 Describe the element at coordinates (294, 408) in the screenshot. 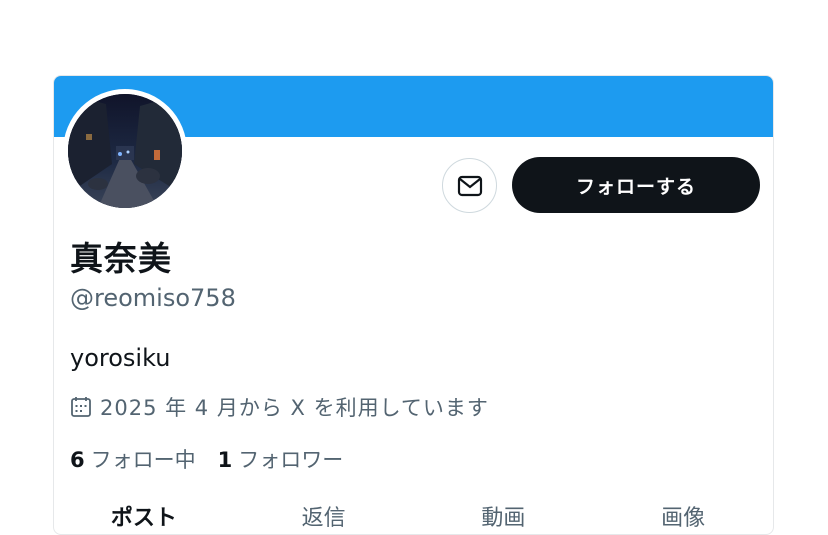

I see `joined-text: 2025 年 4 月から X を利用しています` at that location.